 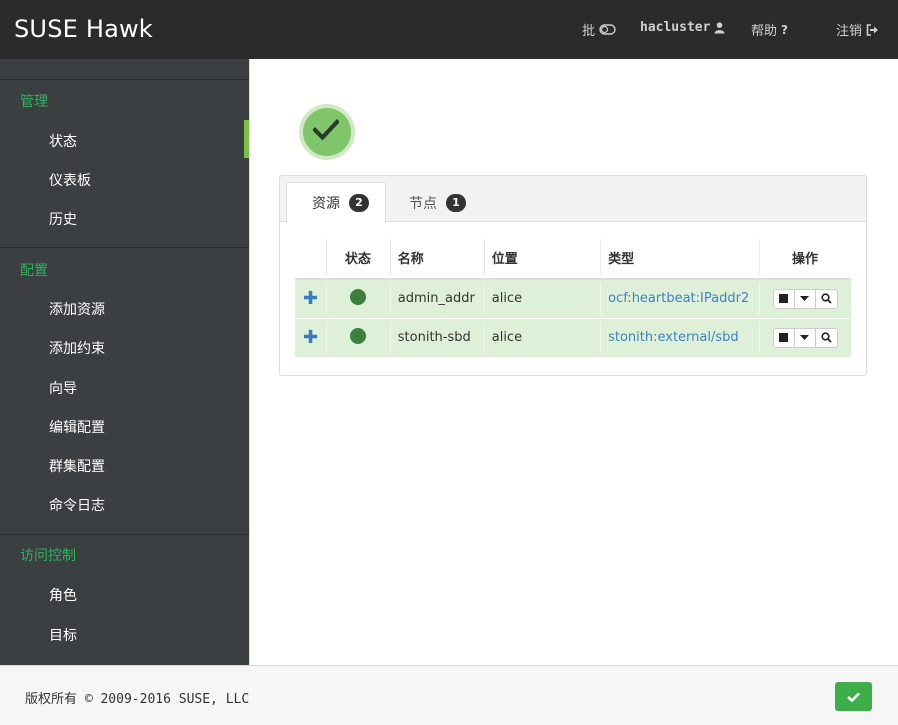 I want to click on logout-link: 注销, so click(x=857, y=29).